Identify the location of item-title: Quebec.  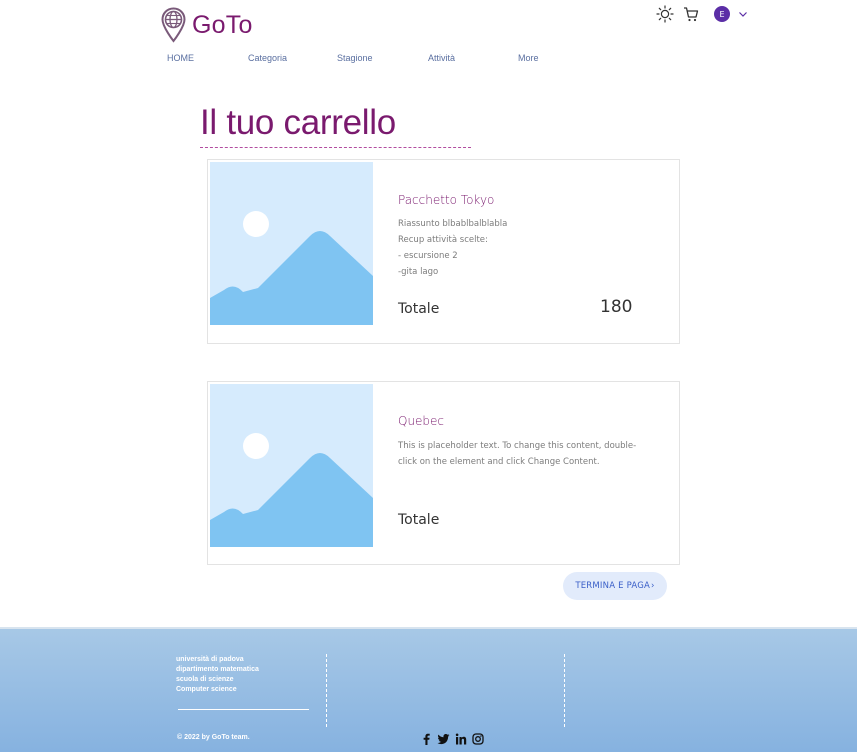
(421, 421).